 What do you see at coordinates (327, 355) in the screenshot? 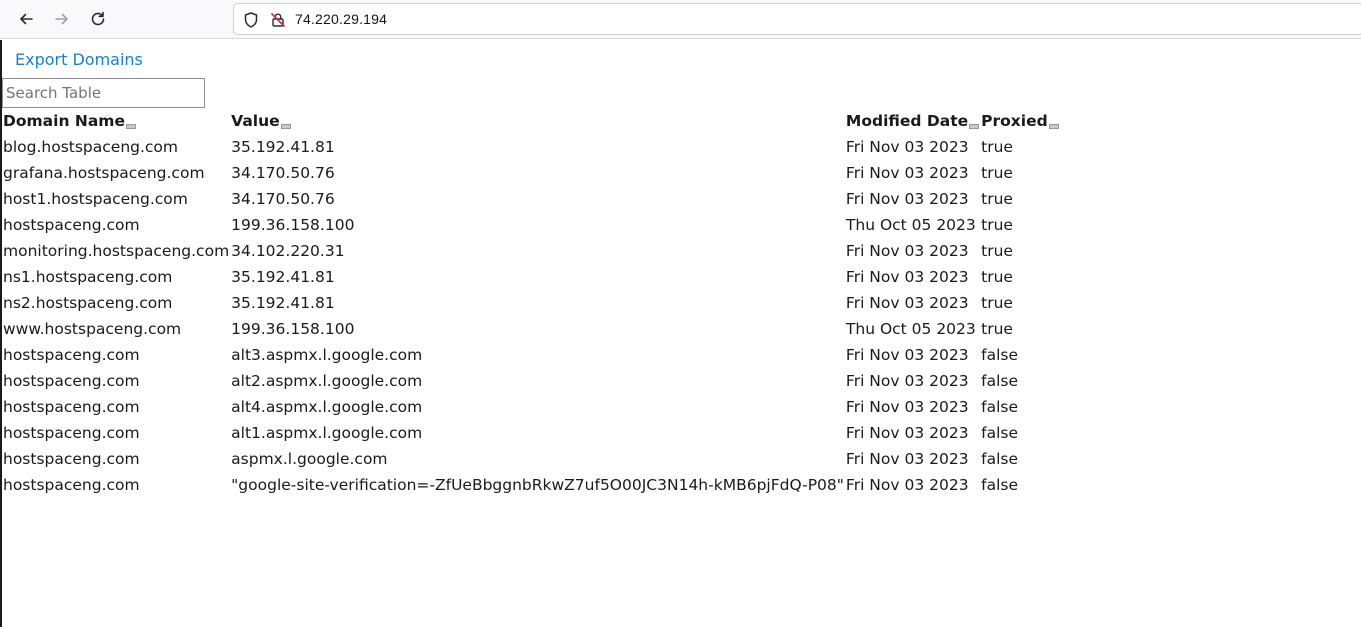
I see `value-cell: alt3.aspmx.l.google.com` at bounding box center [327, 355].